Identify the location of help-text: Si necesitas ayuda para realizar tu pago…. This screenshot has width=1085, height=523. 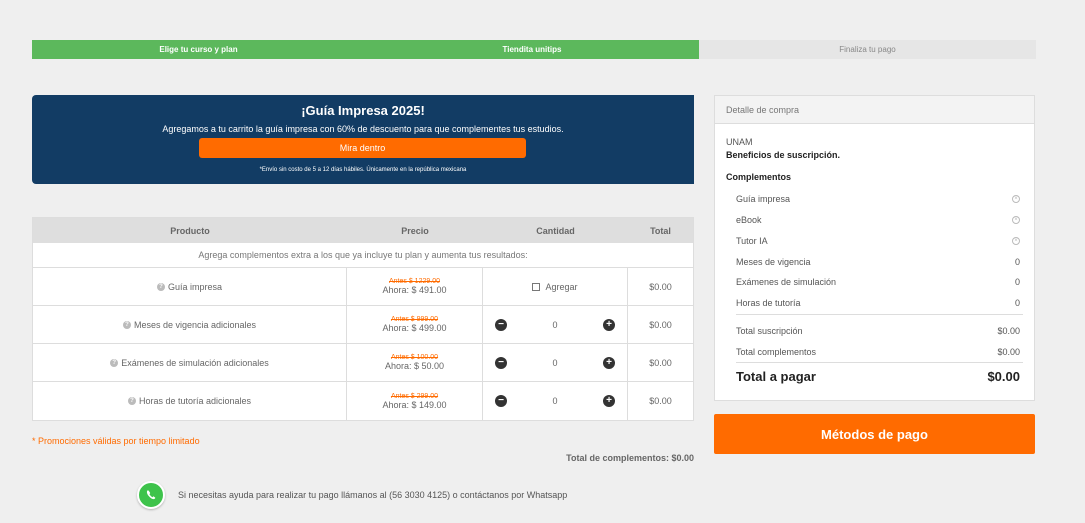
(373, 495).